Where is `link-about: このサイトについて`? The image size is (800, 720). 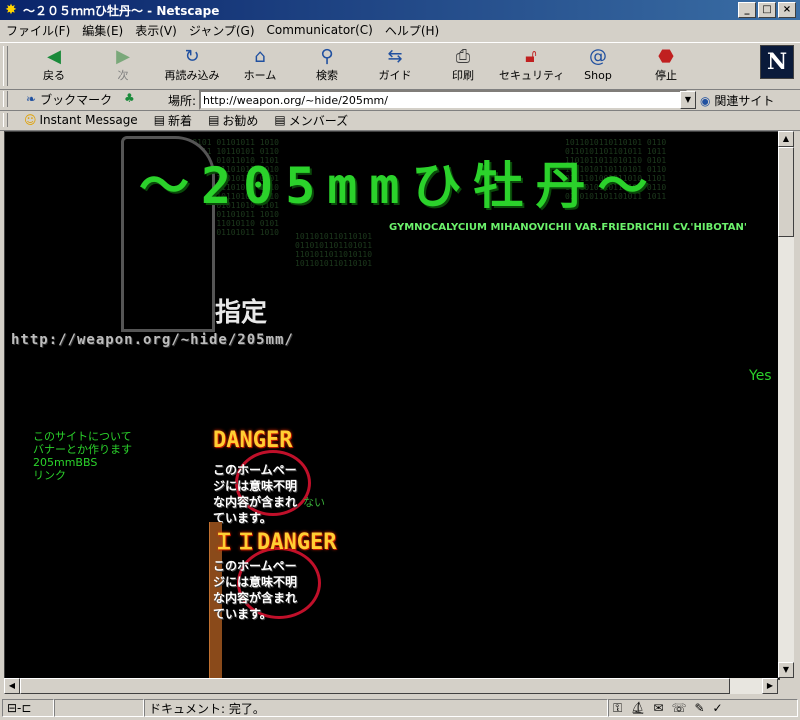
link-about: このサイトについて is located at coordinates (82, 436).